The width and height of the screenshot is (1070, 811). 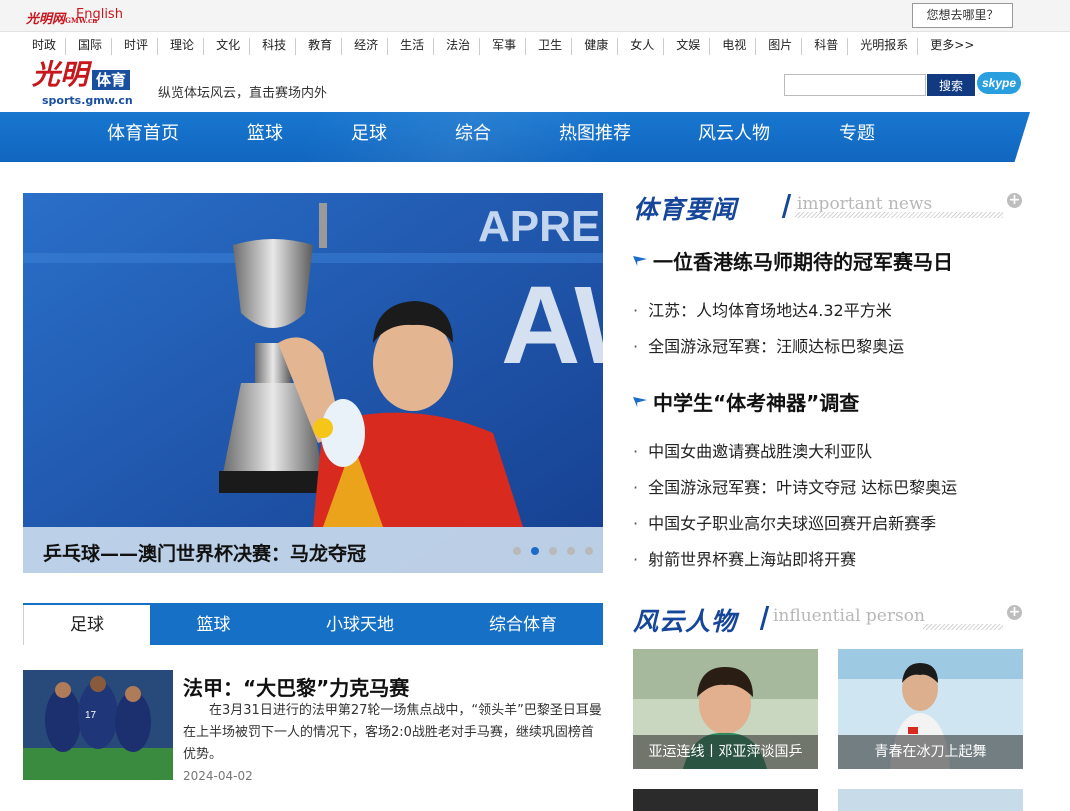 I want to click on news-headline-2: 中学生“体考神器”调查, so click(x=746, y=401).